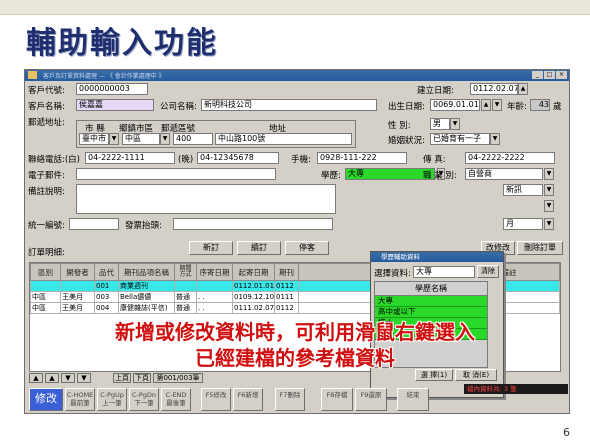 The width and height of the screenshot is (590, 443). What do you see at coordinates (444, 272) in the screenshot?
I see `select-data-field: 大專` at bounding box center [444, 272].